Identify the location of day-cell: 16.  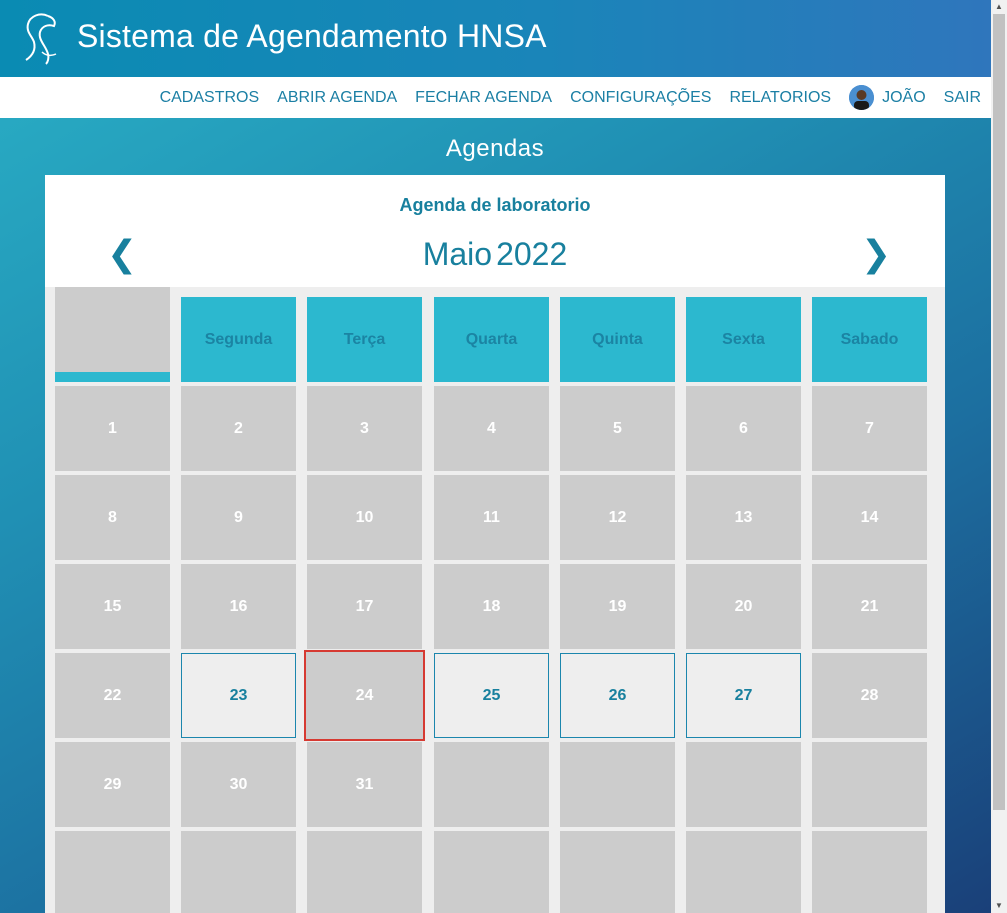
(238, 606).